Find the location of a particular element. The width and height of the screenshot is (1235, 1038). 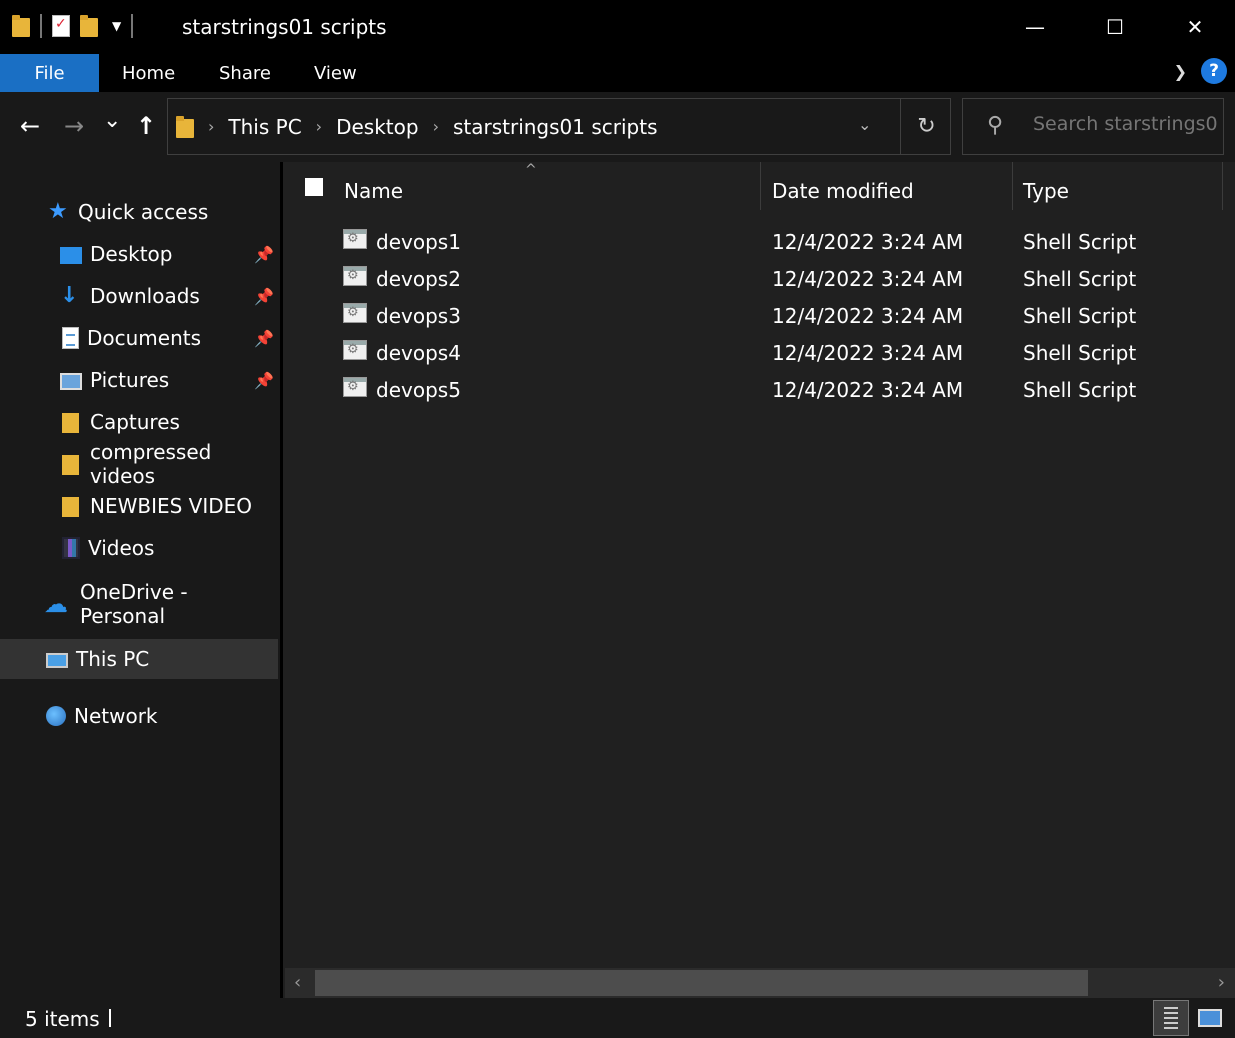

ribbon-tabs: File Home Share View ❯ ? is located at coordinates (617, 73).